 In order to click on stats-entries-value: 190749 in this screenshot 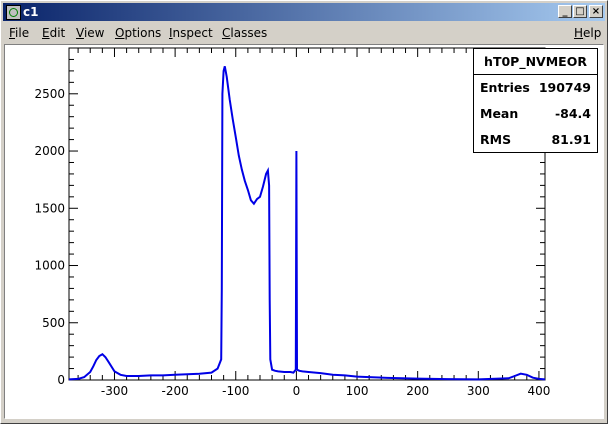, I will do `click(564, 87)`.